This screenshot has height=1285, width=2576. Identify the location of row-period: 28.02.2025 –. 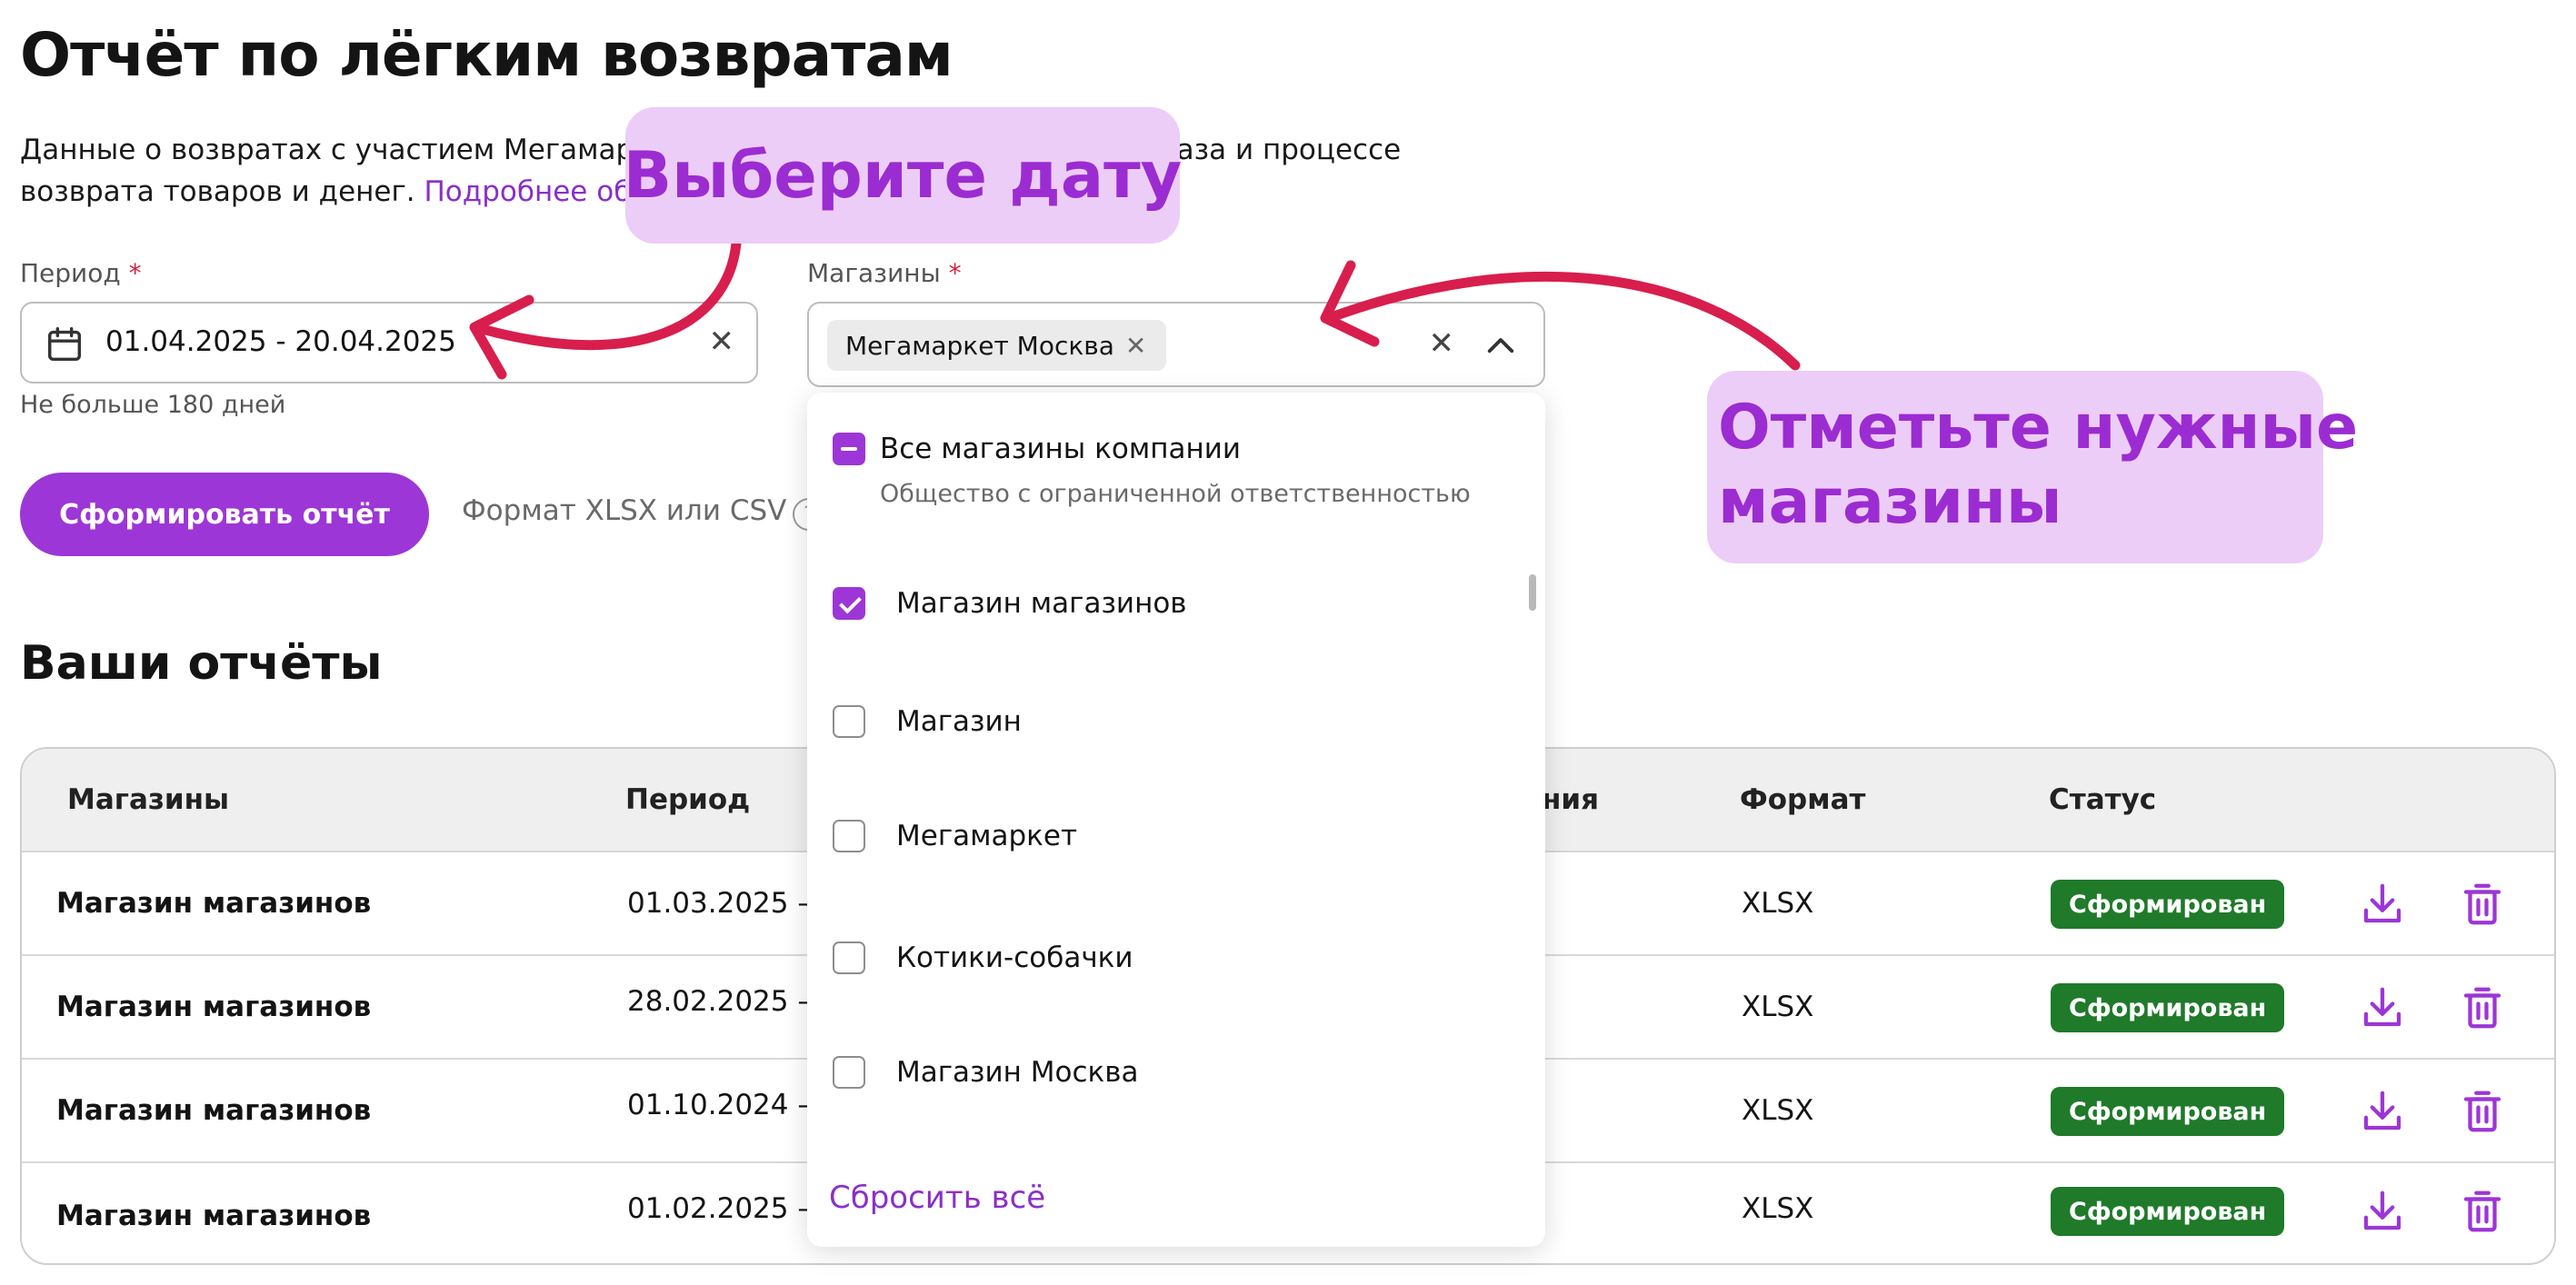
(719, 1002).